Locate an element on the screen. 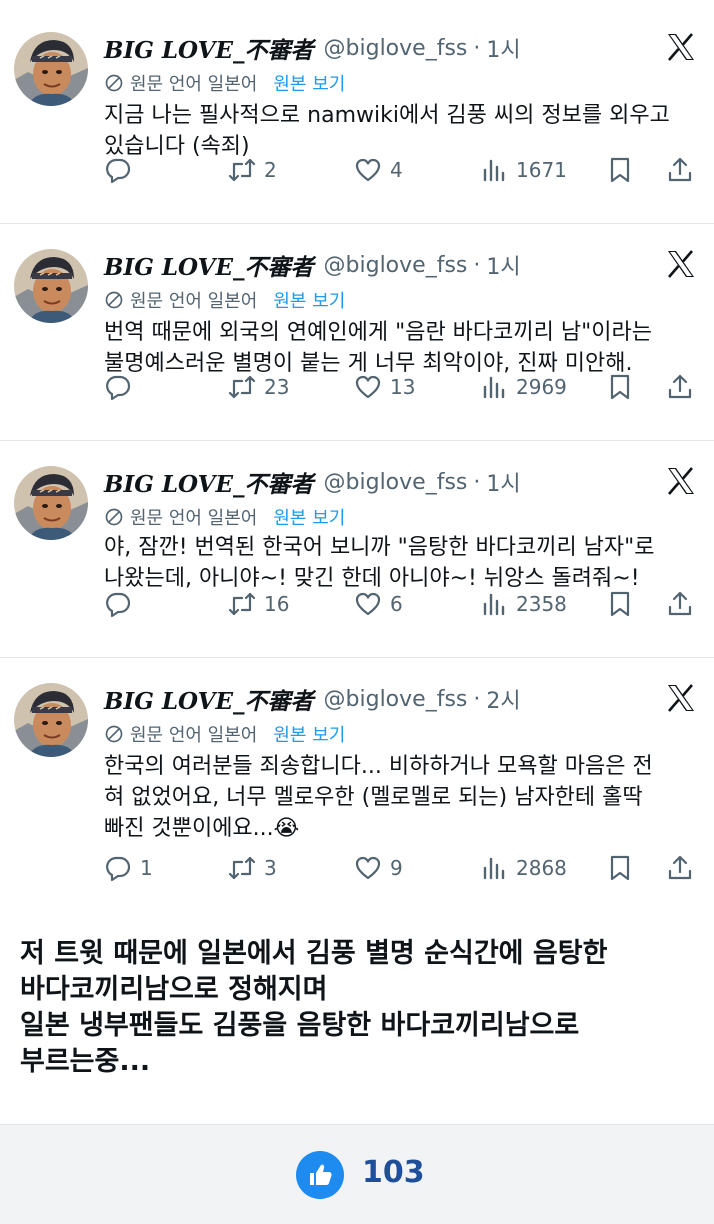 Image resolution: width=714 pixels, height=1224 pixels. timestamp: 2시 is located at coordinates (503, 699).